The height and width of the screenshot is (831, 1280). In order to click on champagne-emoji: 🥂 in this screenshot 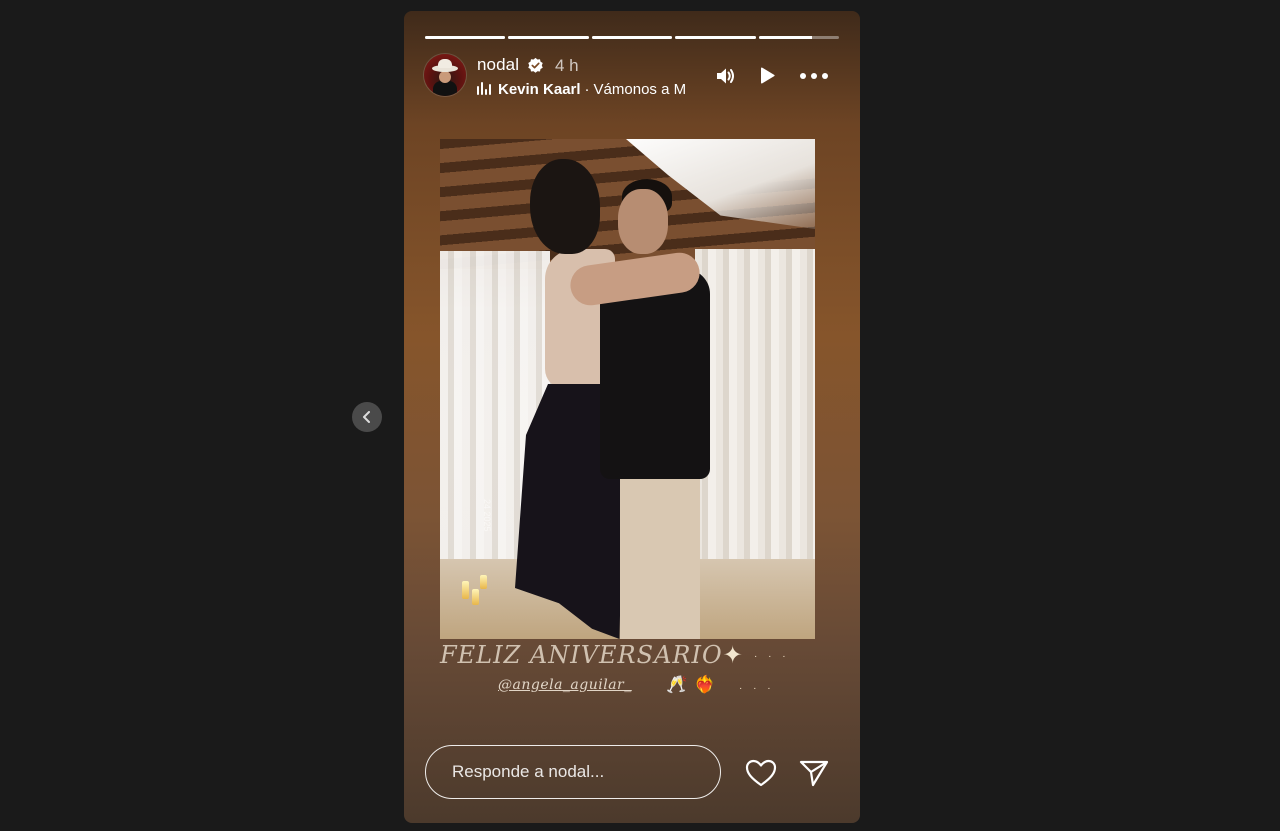, I will do `click(677, 684)`.